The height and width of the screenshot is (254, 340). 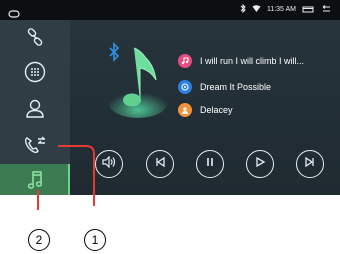 I want to click on pause-icon, so click(x=210, y=164).